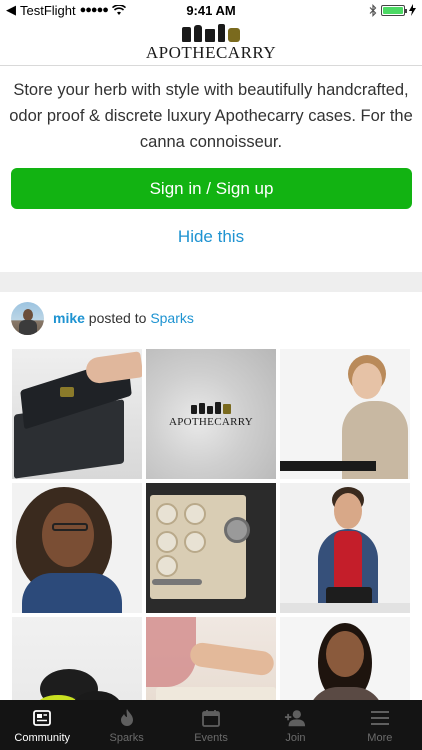 This screenshot has height=750, width=422. What do you see at coordinates (48, 10) in the screenshot?
I see `carrier-label: TestFlight` at bounding box center [48, 10].